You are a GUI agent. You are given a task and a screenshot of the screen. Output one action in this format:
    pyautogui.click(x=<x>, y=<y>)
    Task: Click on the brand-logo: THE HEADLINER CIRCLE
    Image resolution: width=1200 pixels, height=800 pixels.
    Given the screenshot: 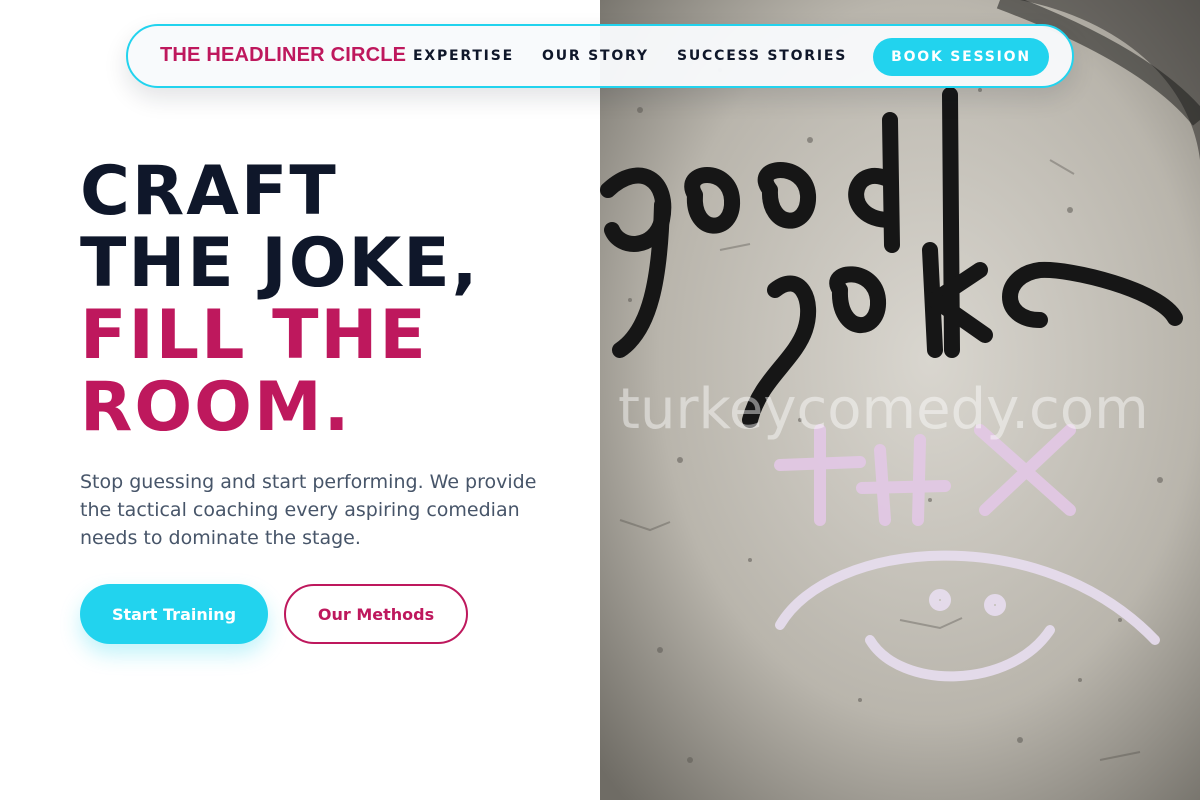 What is the action you would take?
    pyautogui.click(x=283, y=55)
    